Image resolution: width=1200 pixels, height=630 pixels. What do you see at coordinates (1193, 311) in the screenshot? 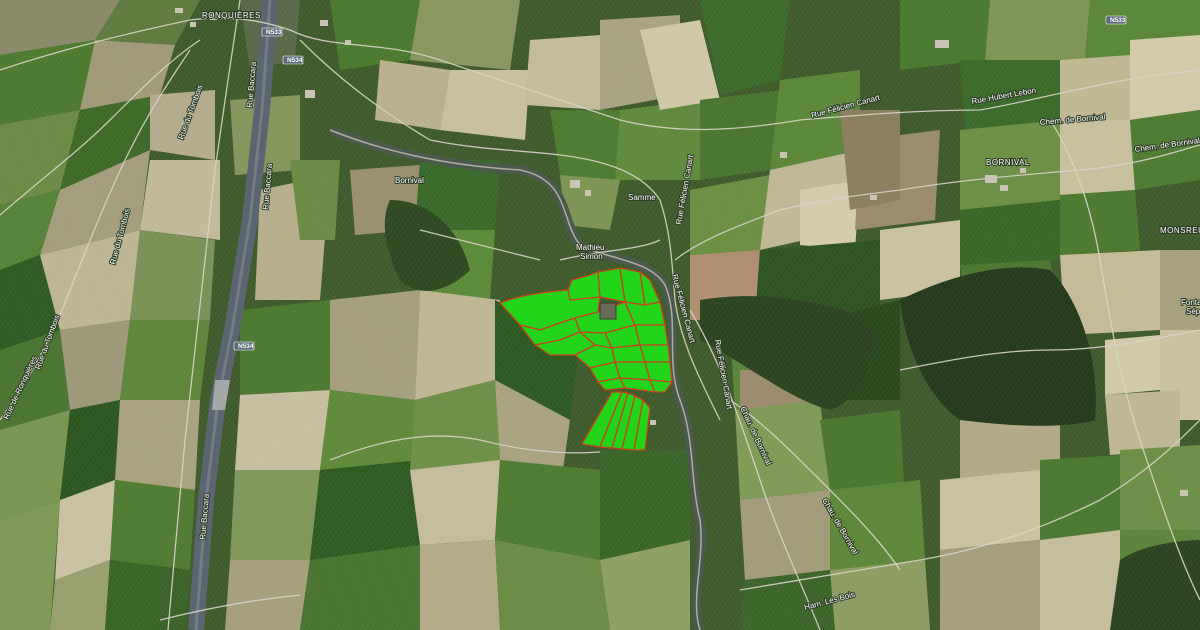
I see `place-label-sep: Sép` at bounding box center [1193, 311].